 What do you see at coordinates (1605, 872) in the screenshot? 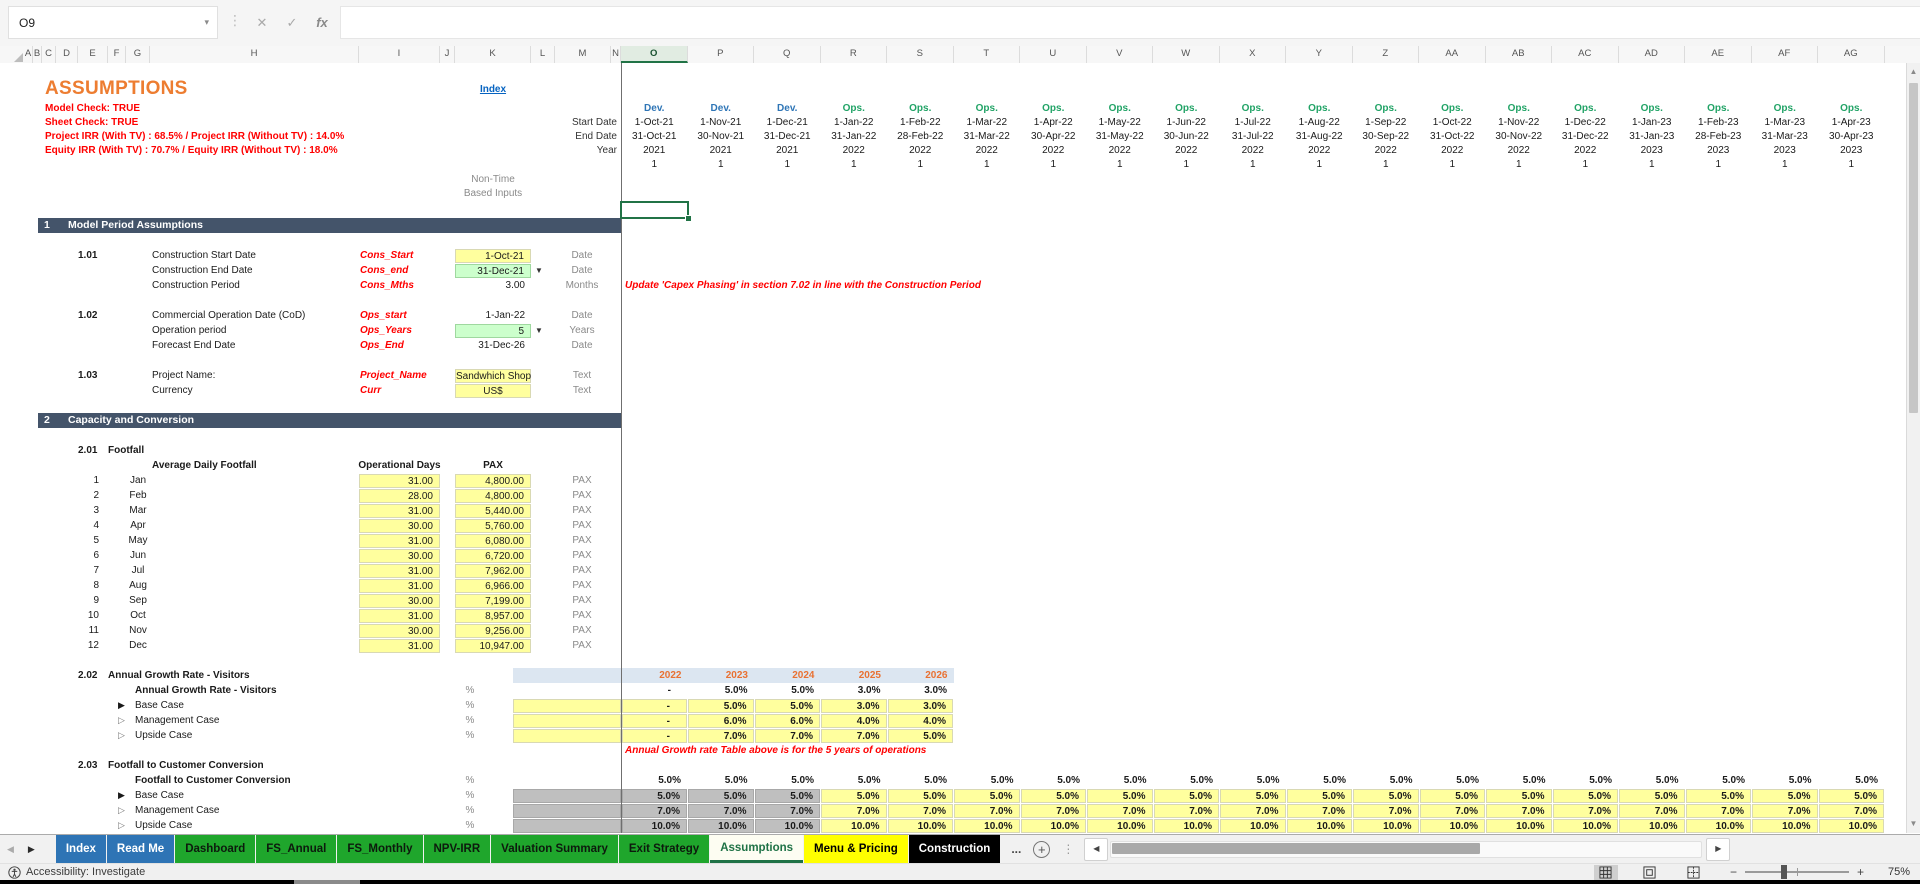
I see `normal-view-button` at bounding box center [1605, 872].